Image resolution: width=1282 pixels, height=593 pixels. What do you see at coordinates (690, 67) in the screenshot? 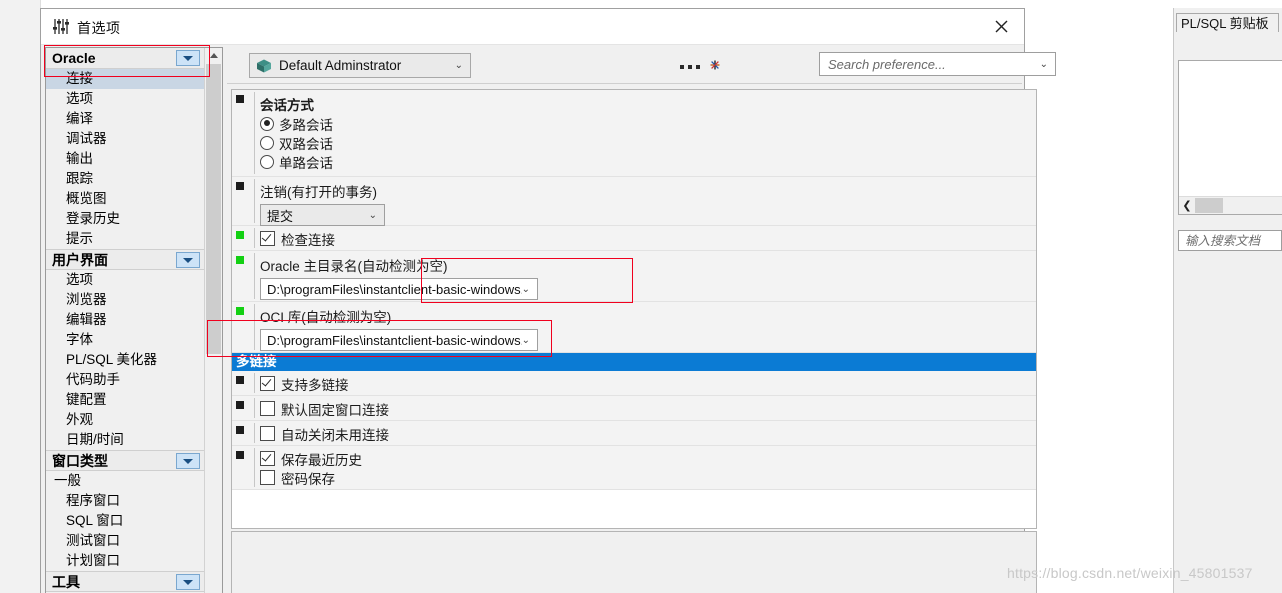
I see `more-options-button` at bounding box center [690, 67].